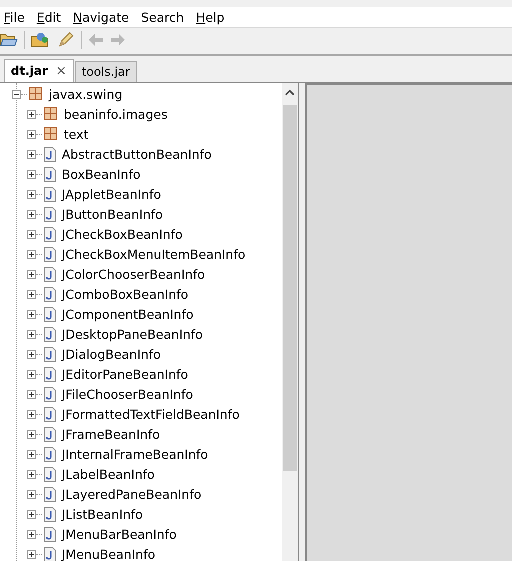 The width and height of the screenshot is (512, 561). Describe the element at coordinates (113, 214) in the screenshot. I see `tree-item: JButtonBeanInfo` at that location.